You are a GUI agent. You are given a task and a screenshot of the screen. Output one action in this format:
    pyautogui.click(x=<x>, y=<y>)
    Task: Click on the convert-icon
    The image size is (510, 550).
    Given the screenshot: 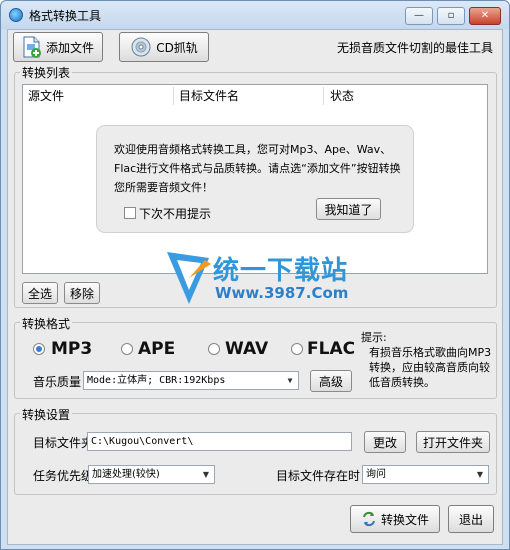 What is the action you would take?
    pyautogui.click(x=369, y=519)
    